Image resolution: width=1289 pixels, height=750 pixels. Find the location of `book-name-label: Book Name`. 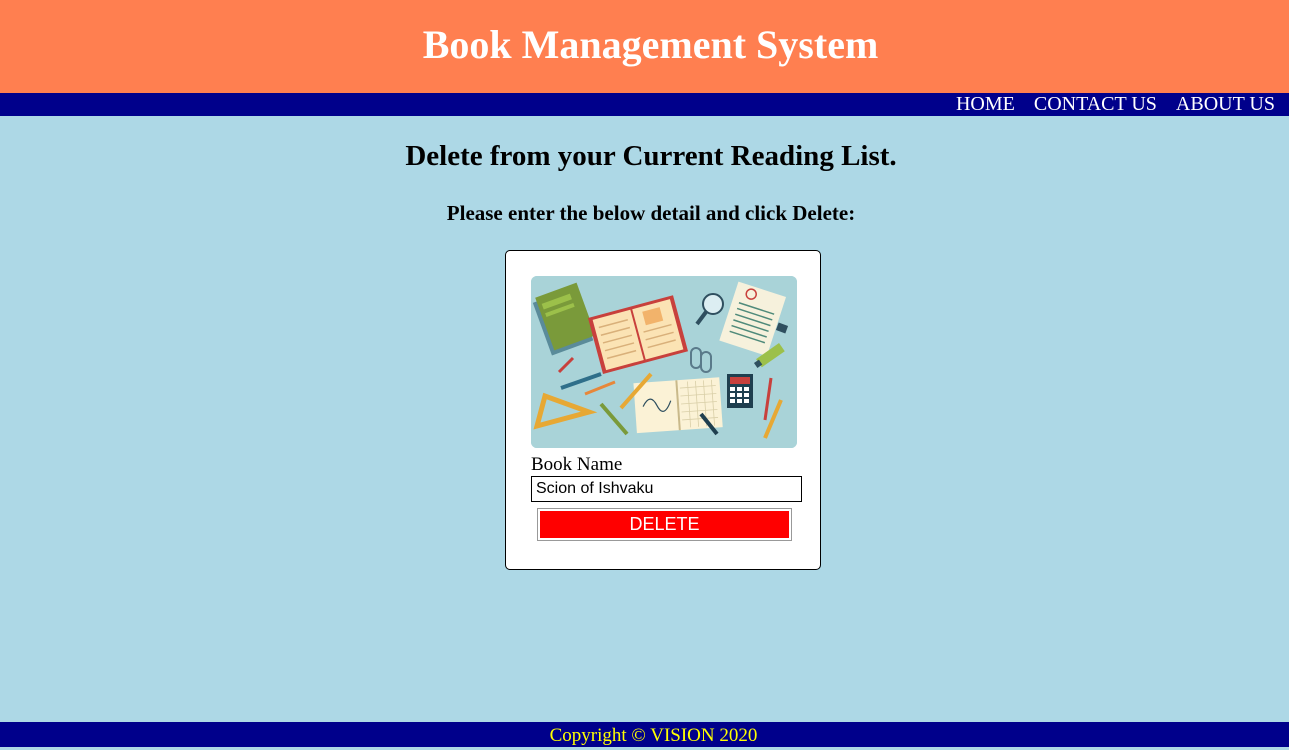

book-name-label: Book Name is located at coordinates (577, 464).